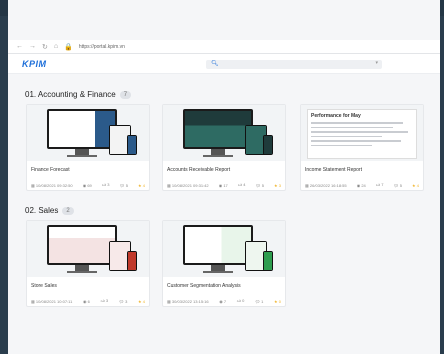 Image resolution: width=444 pixels, height=354 pixels. I want to click on date-label: ▦ 10/08/2021 09:31:42, so click(188, 185).